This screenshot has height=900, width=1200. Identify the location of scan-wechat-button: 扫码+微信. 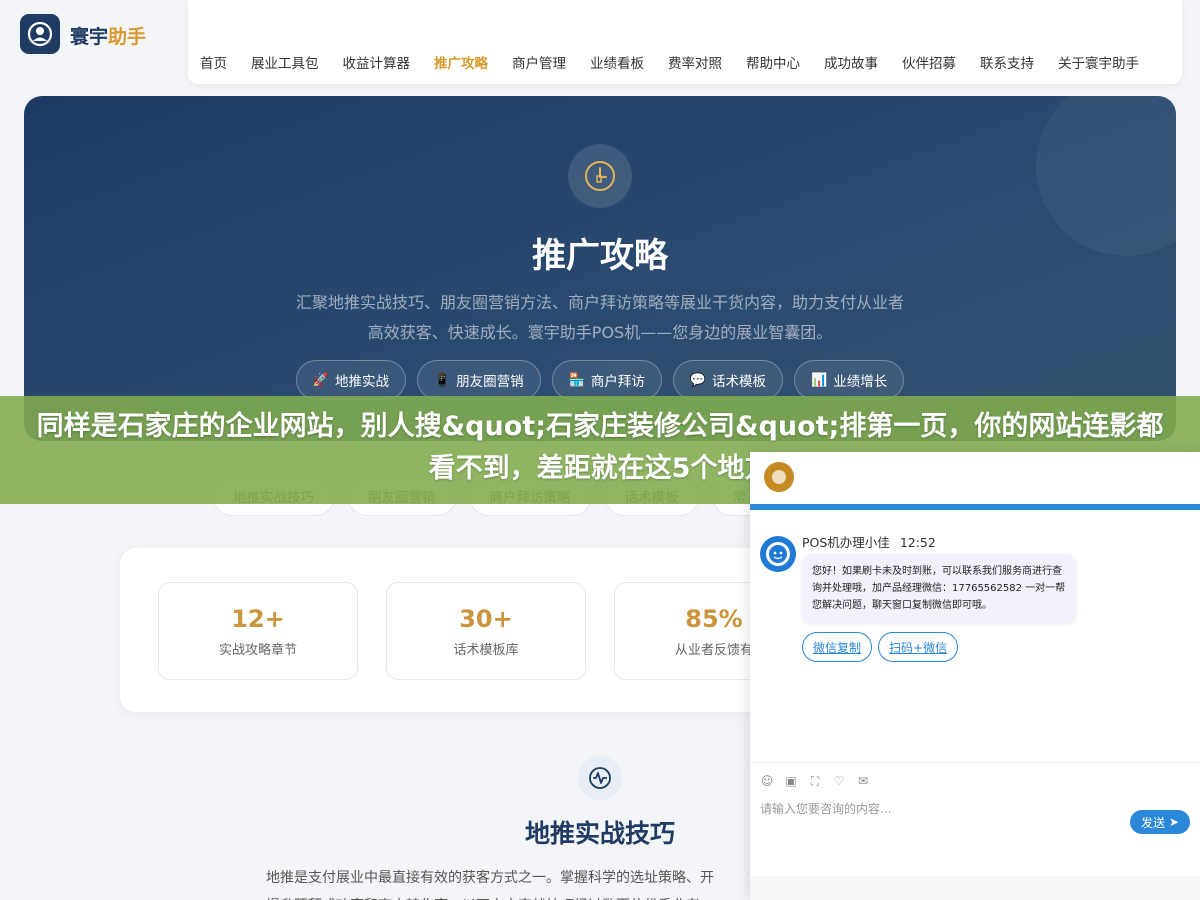
(918, 647).